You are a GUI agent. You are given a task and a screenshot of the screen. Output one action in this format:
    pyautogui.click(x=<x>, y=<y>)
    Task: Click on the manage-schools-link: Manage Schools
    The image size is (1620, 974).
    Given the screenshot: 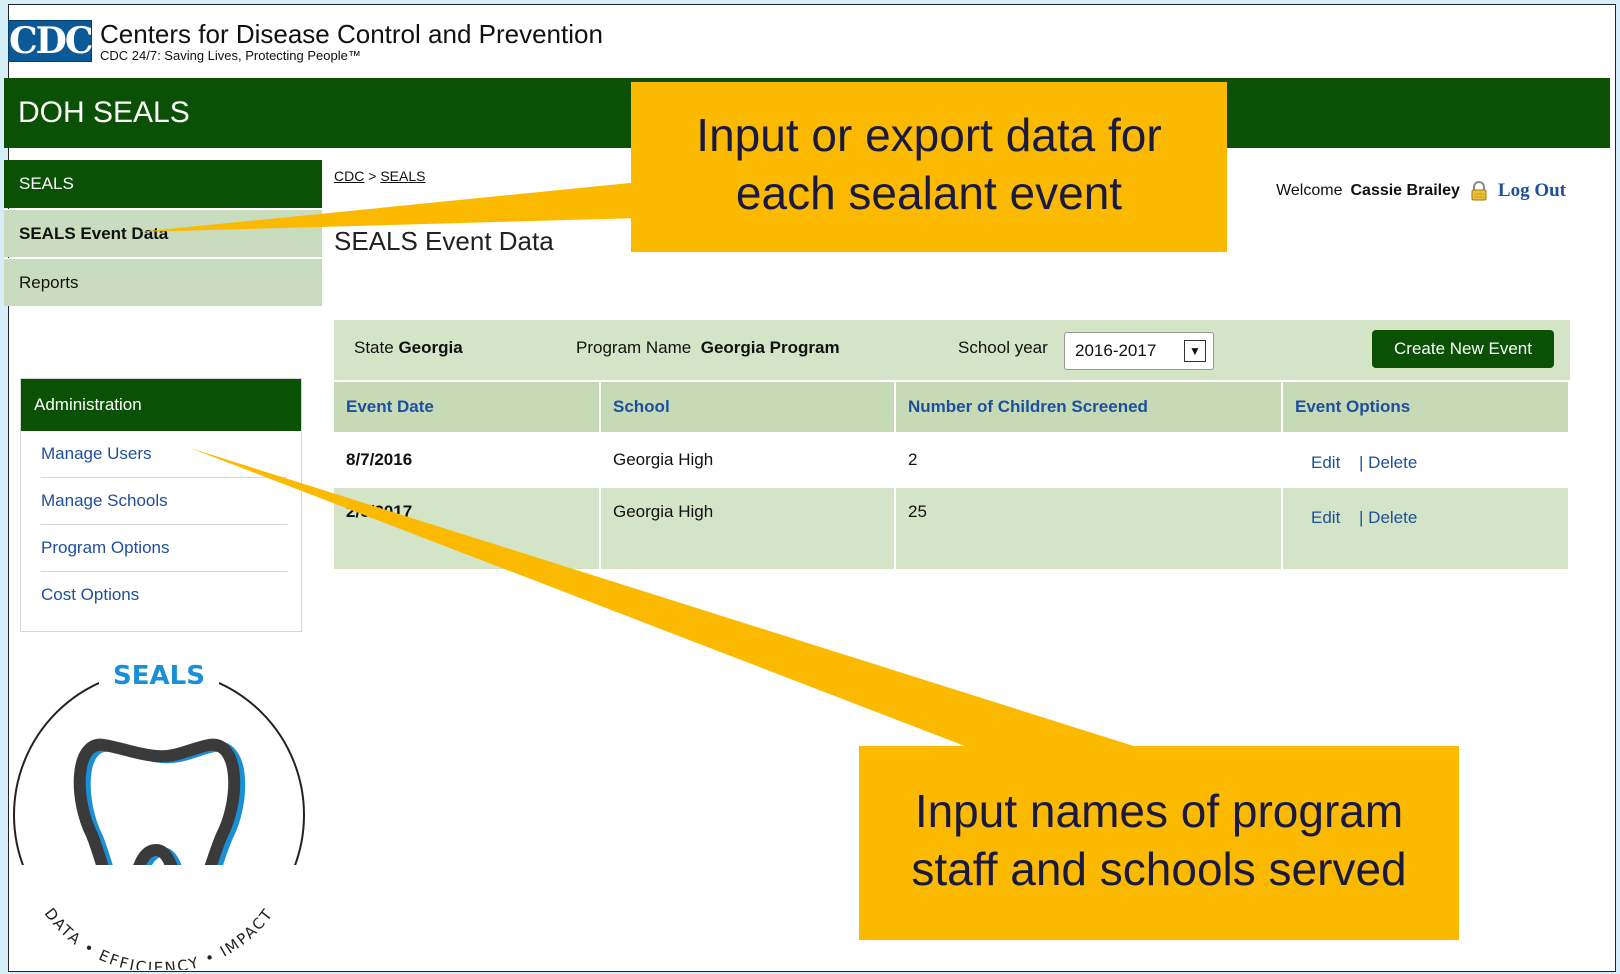 What is the action you would take?
    pyautogui.click(x=164, y=501)
    